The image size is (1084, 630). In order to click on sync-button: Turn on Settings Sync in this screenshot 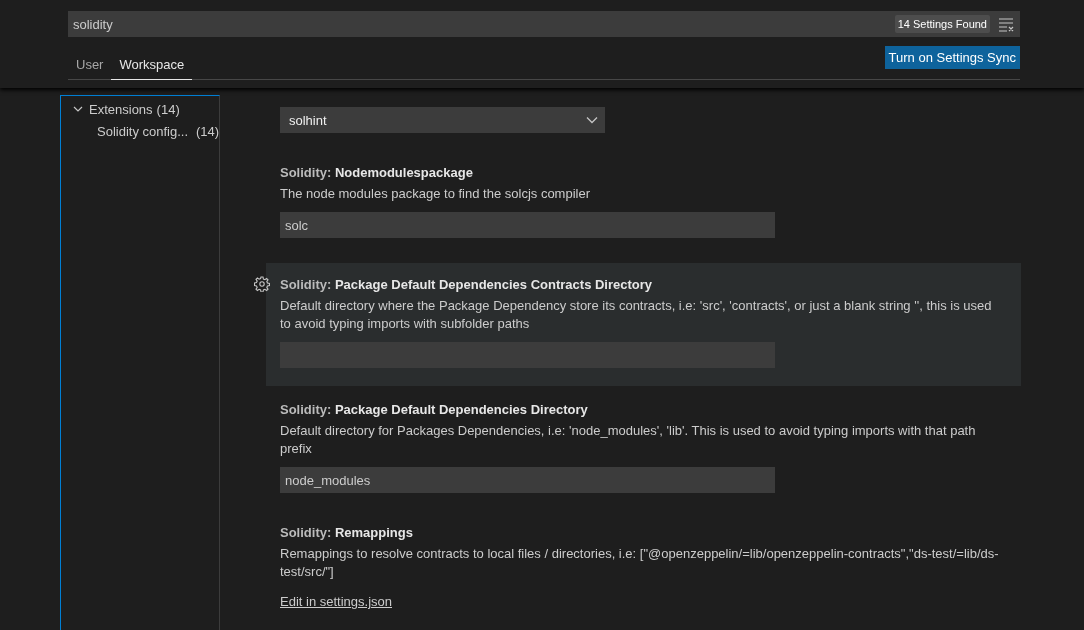, I will do `click(952, 57)`.